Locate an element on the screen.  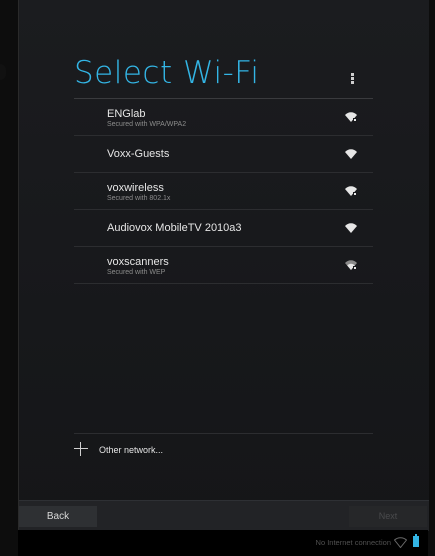
back-button: Back is located at coordinates (58, 516).